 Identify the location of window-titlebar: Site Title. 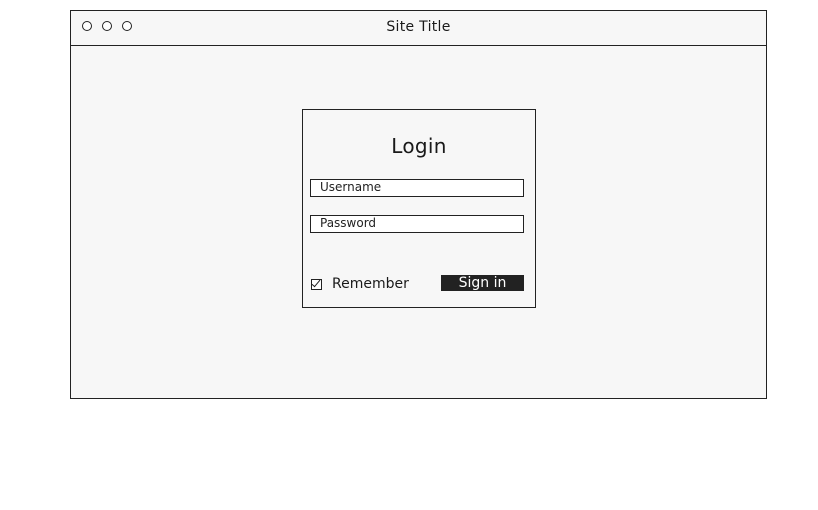
(418, 28).